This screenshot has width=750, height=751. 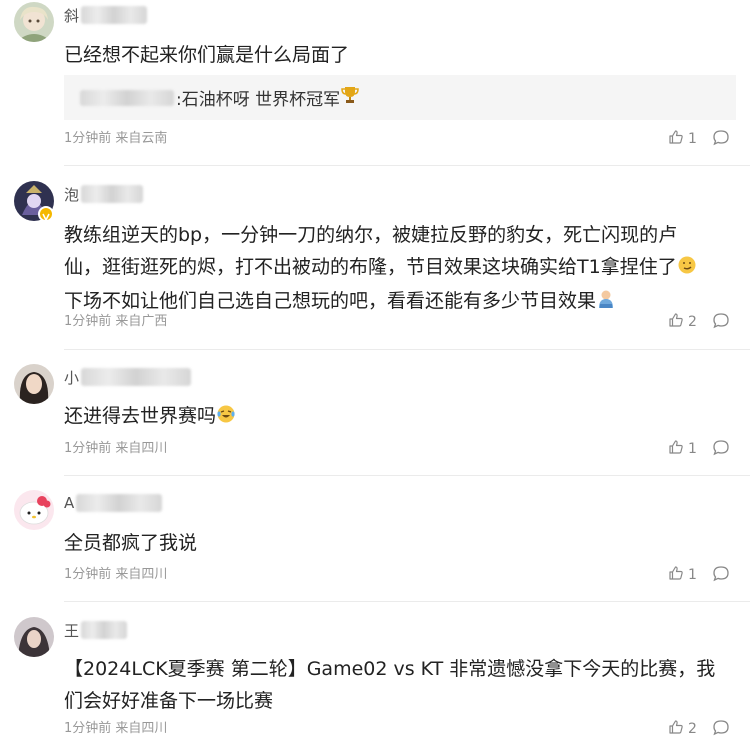 I want to click on figure-emoji-icon, so click(x=606, y=303).